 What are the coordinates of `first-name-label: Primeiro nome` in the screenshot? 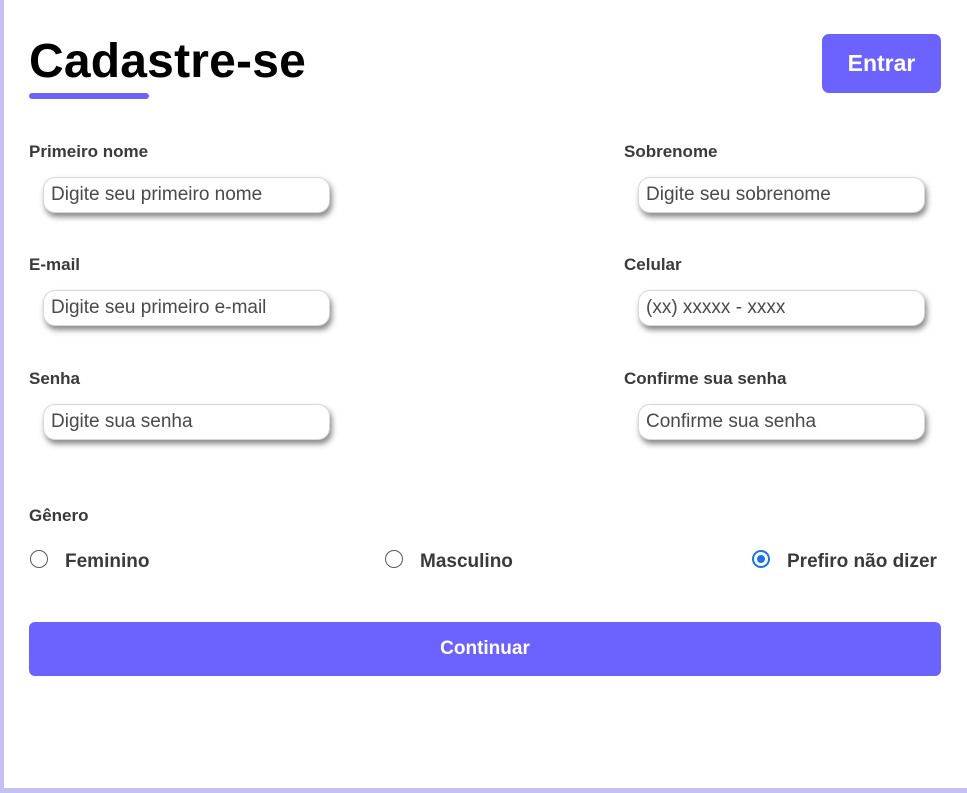 It's located at (89, 151).